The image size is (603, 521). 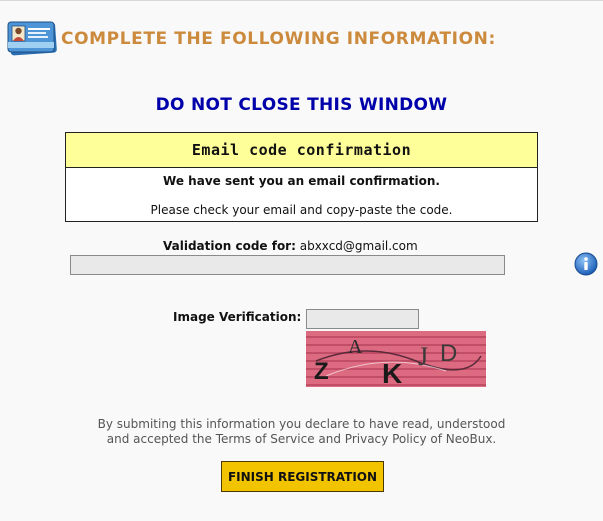 What do you see at coordinates (301, 150) in the screenshot?
I see `email-box-title: Email code confirmation` at bounding box center [301, 150].